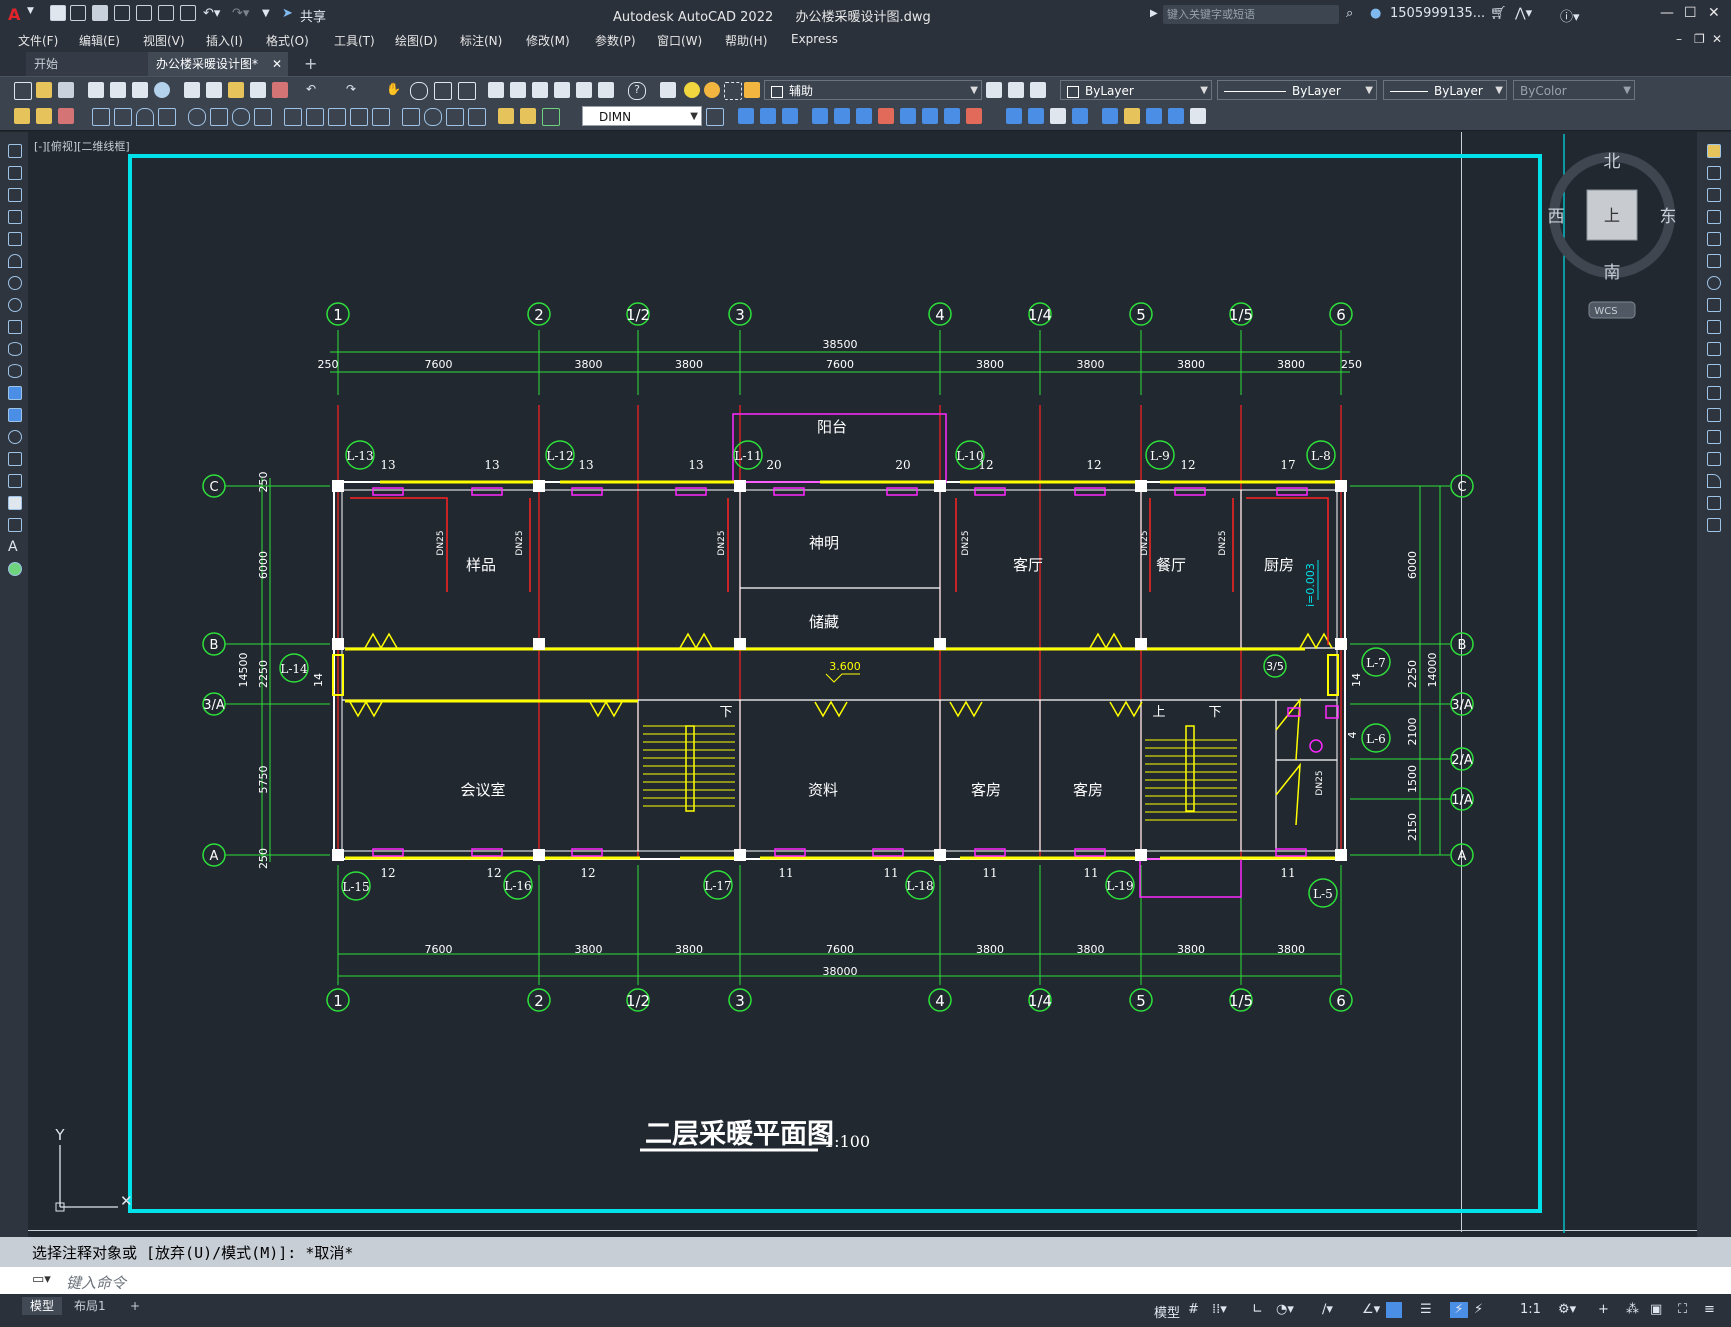  I want to click on dim-text: 38500, so click(840, 344).